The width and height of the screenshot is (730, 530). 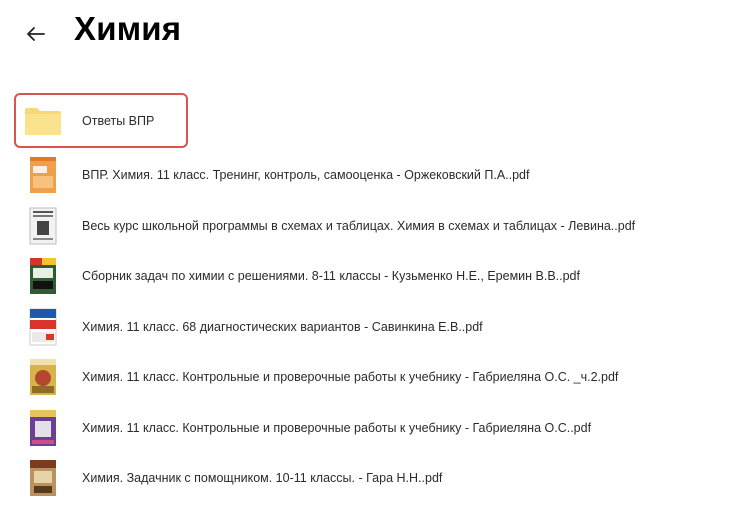 I want to click on arrow-left-icon, so click(x=36, y=34).